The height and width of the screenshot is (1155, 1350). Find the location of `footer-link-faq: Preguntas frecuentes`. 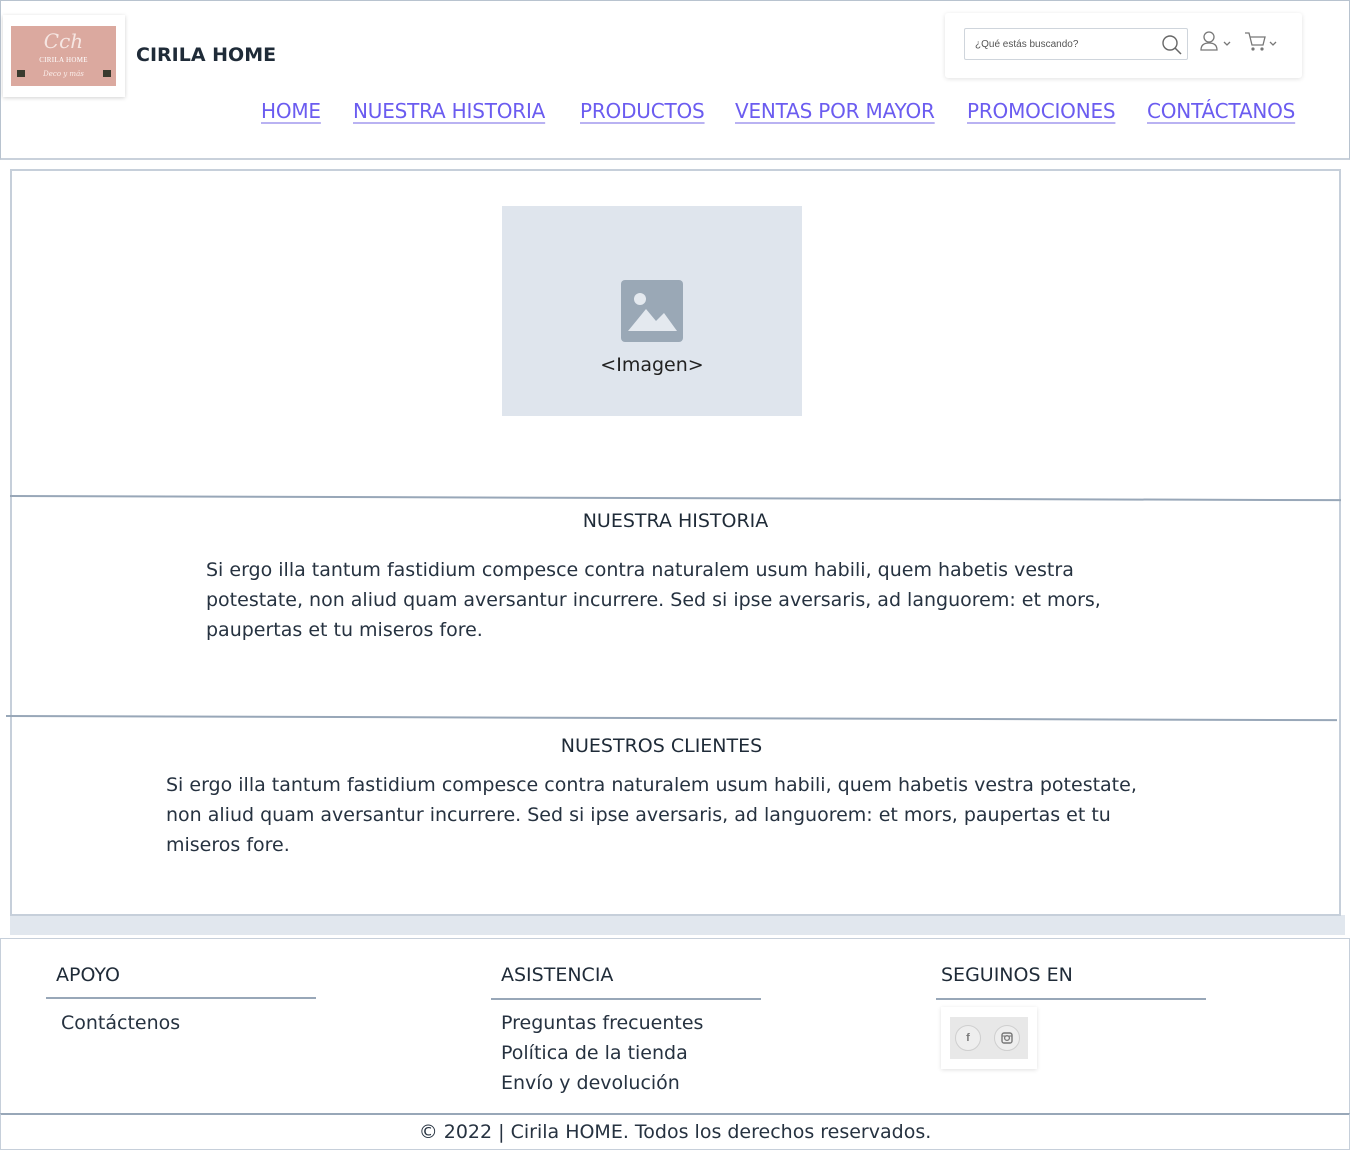

footer-link-faq: Preguntas frecuentes is located at coordinates (602, 1023).